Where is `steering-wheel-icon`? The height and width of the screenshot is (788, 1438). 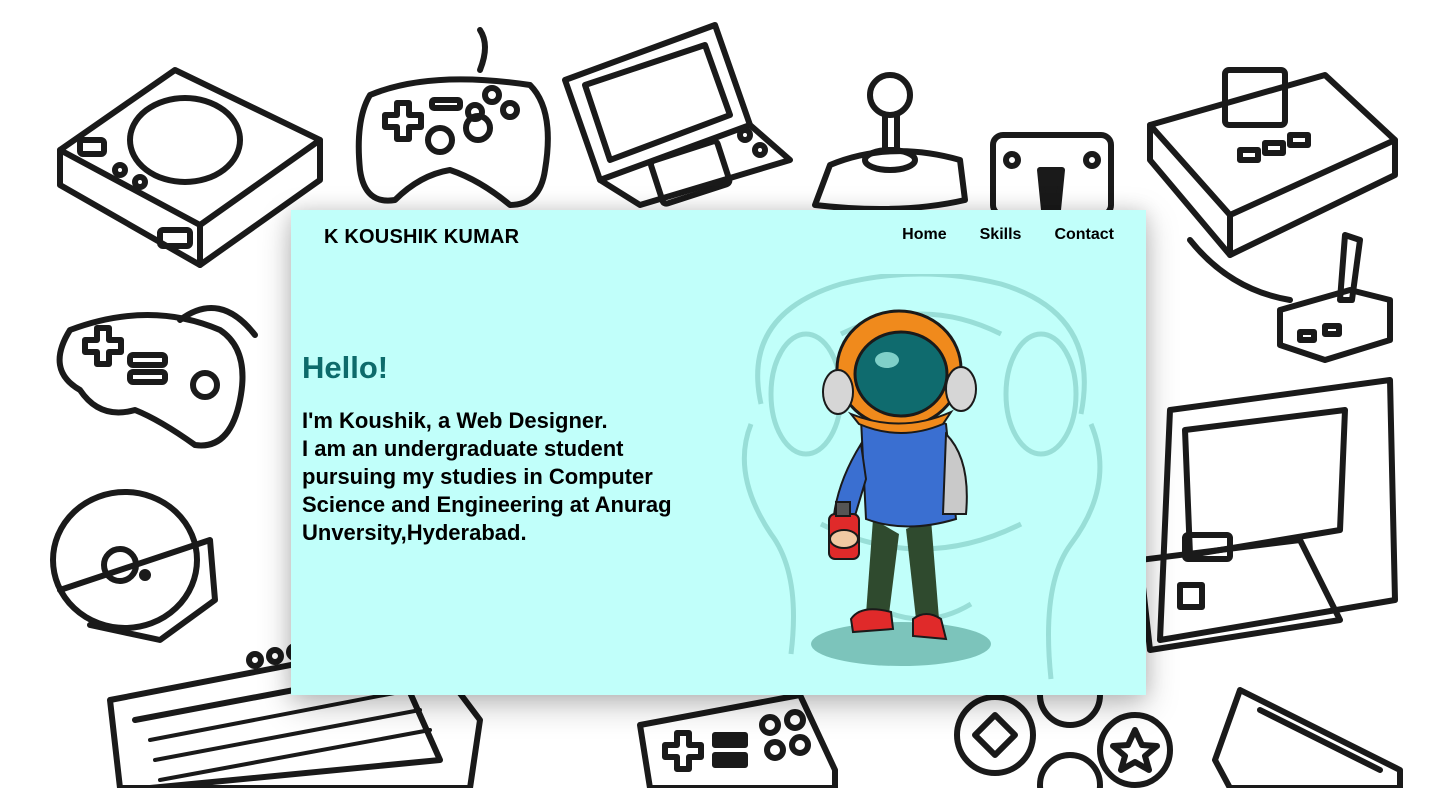
steering-wheel-icon is located at coordinates (134, 566).